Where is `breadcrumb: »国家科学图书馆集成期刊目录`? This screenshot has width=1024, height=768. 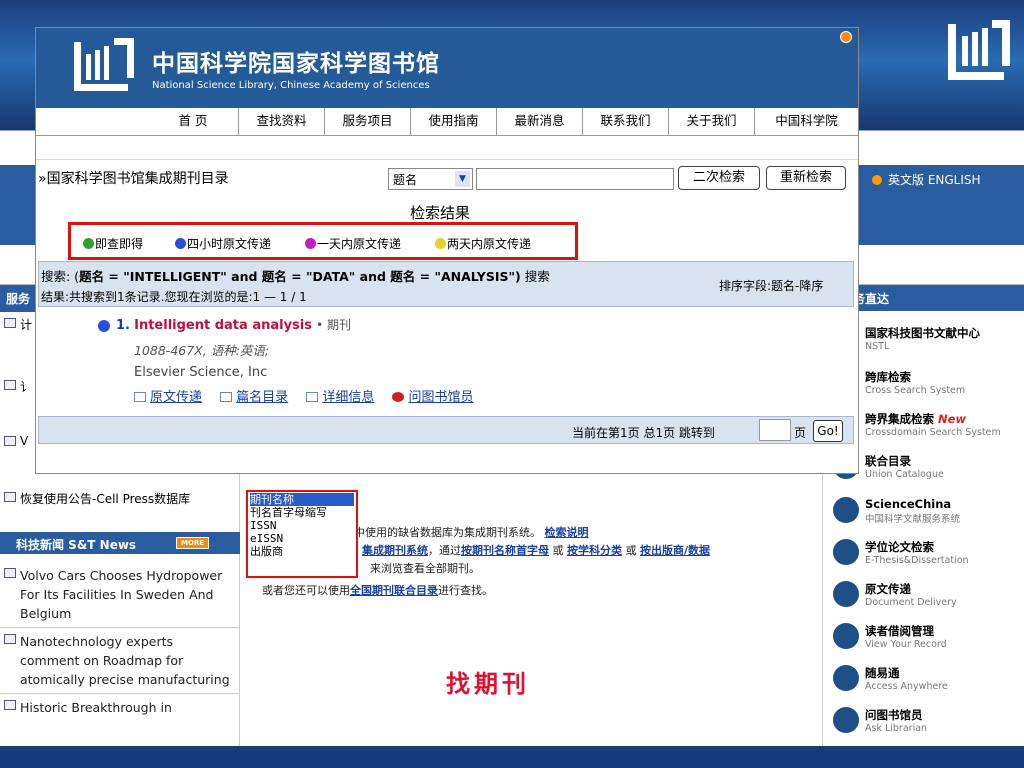 breadcrumb: »国家科学图书馆集成期刊目录 is located at coordinates (133, 179).